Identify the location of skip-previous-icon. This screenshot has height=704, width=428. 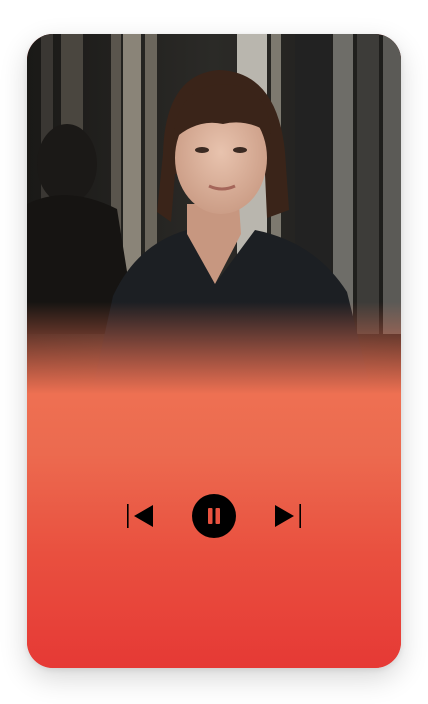
(140, 516).